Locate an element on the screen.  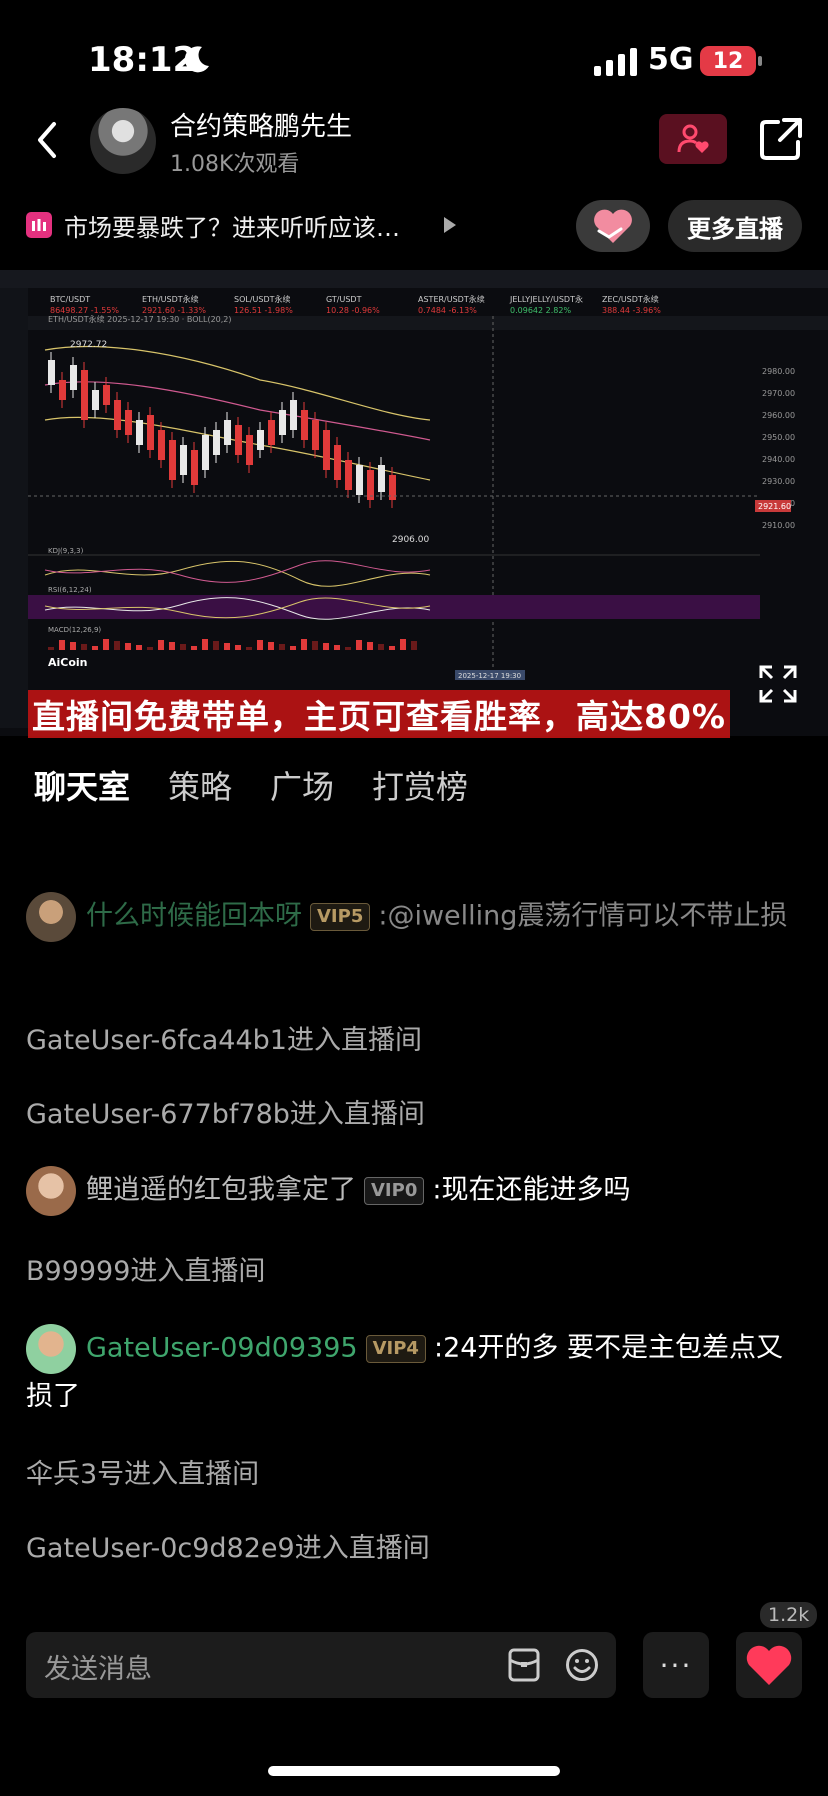
macd-label: MACD(12,26,9) is located at coordinates (74, 630).